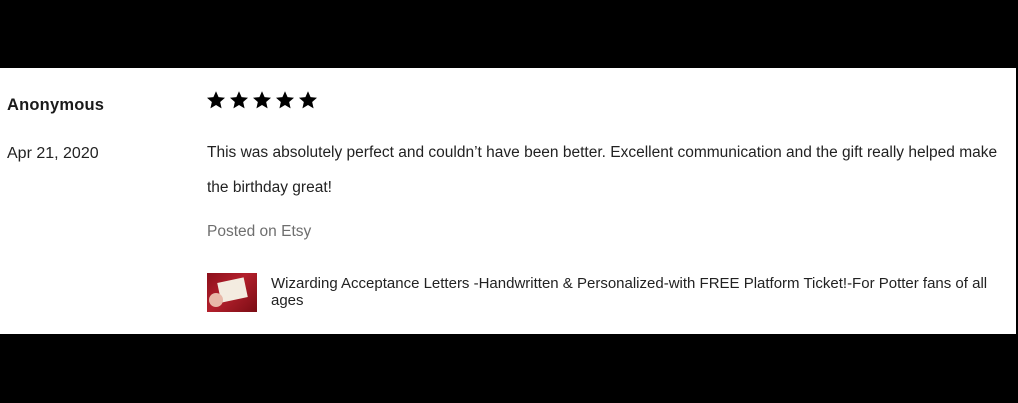 The height and width of the screenshot is (403, 1018). Describe the element at coordinates (232, 292) in the screenshot. I see `listing-thumbnail` at that location.